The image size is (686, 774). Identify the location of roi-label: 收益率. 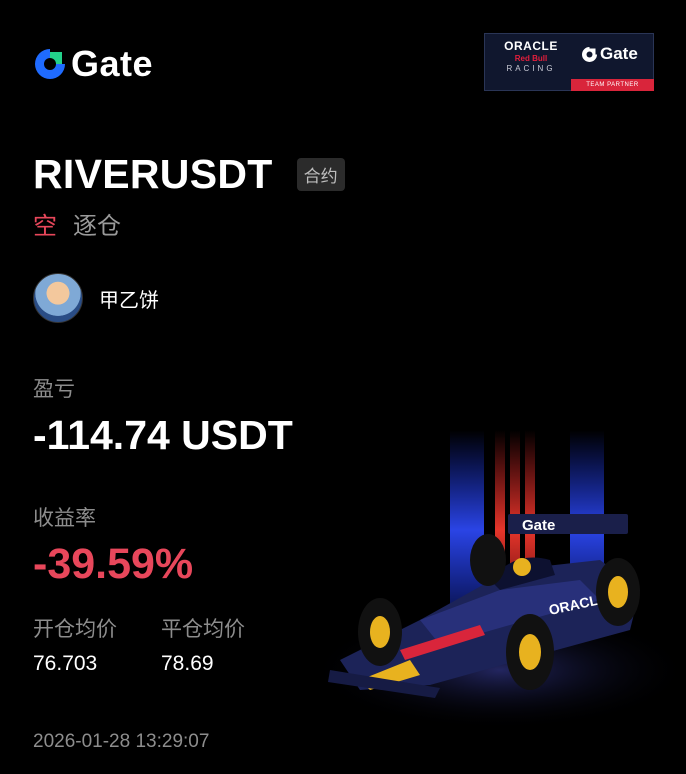
(64, 518).